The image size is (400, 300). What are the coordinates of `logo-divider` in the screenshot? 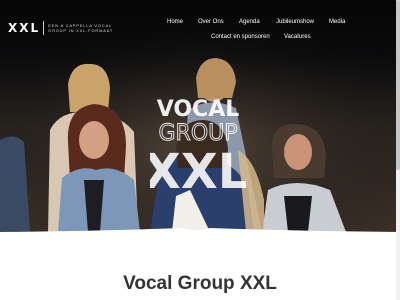 It's located at (44, 28).